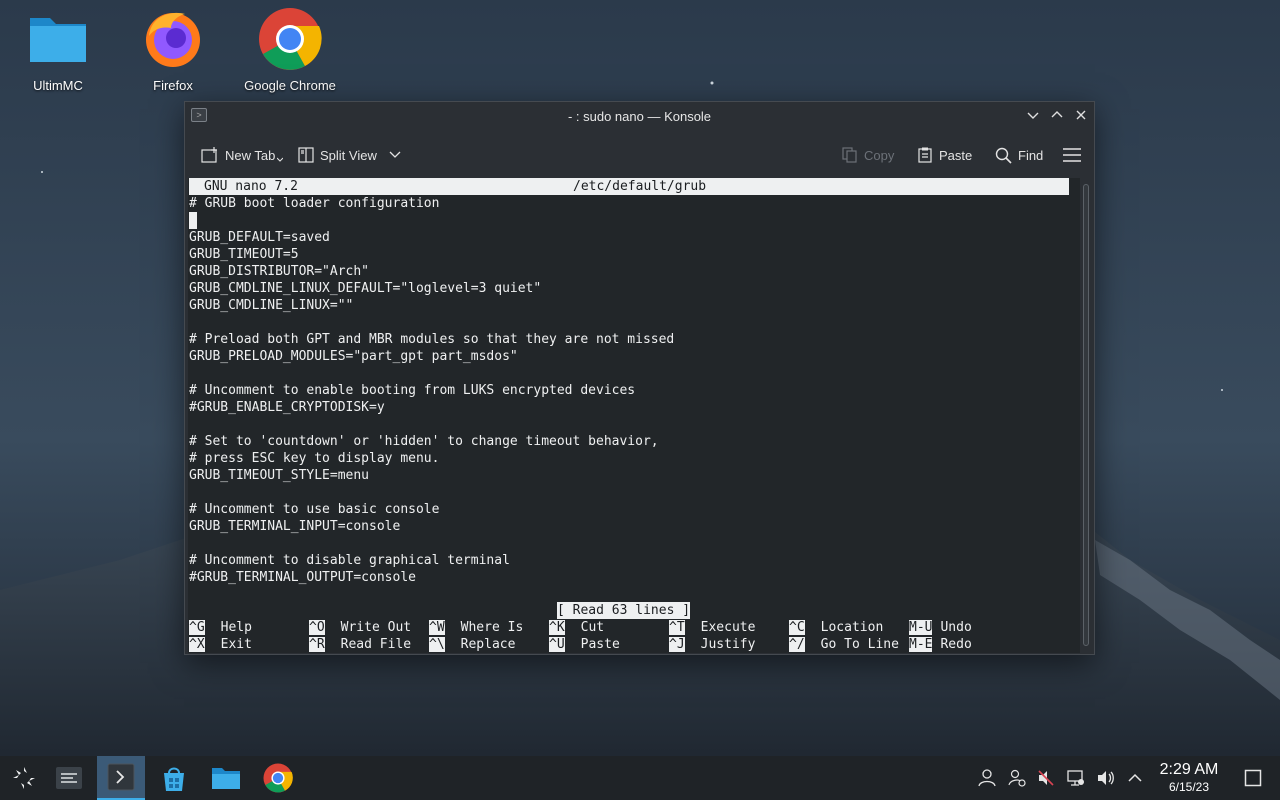 This screenshot has height=800, width=1280. I want to click on title-bar: > - : sudo nano — Konsole, so click(639, 116).